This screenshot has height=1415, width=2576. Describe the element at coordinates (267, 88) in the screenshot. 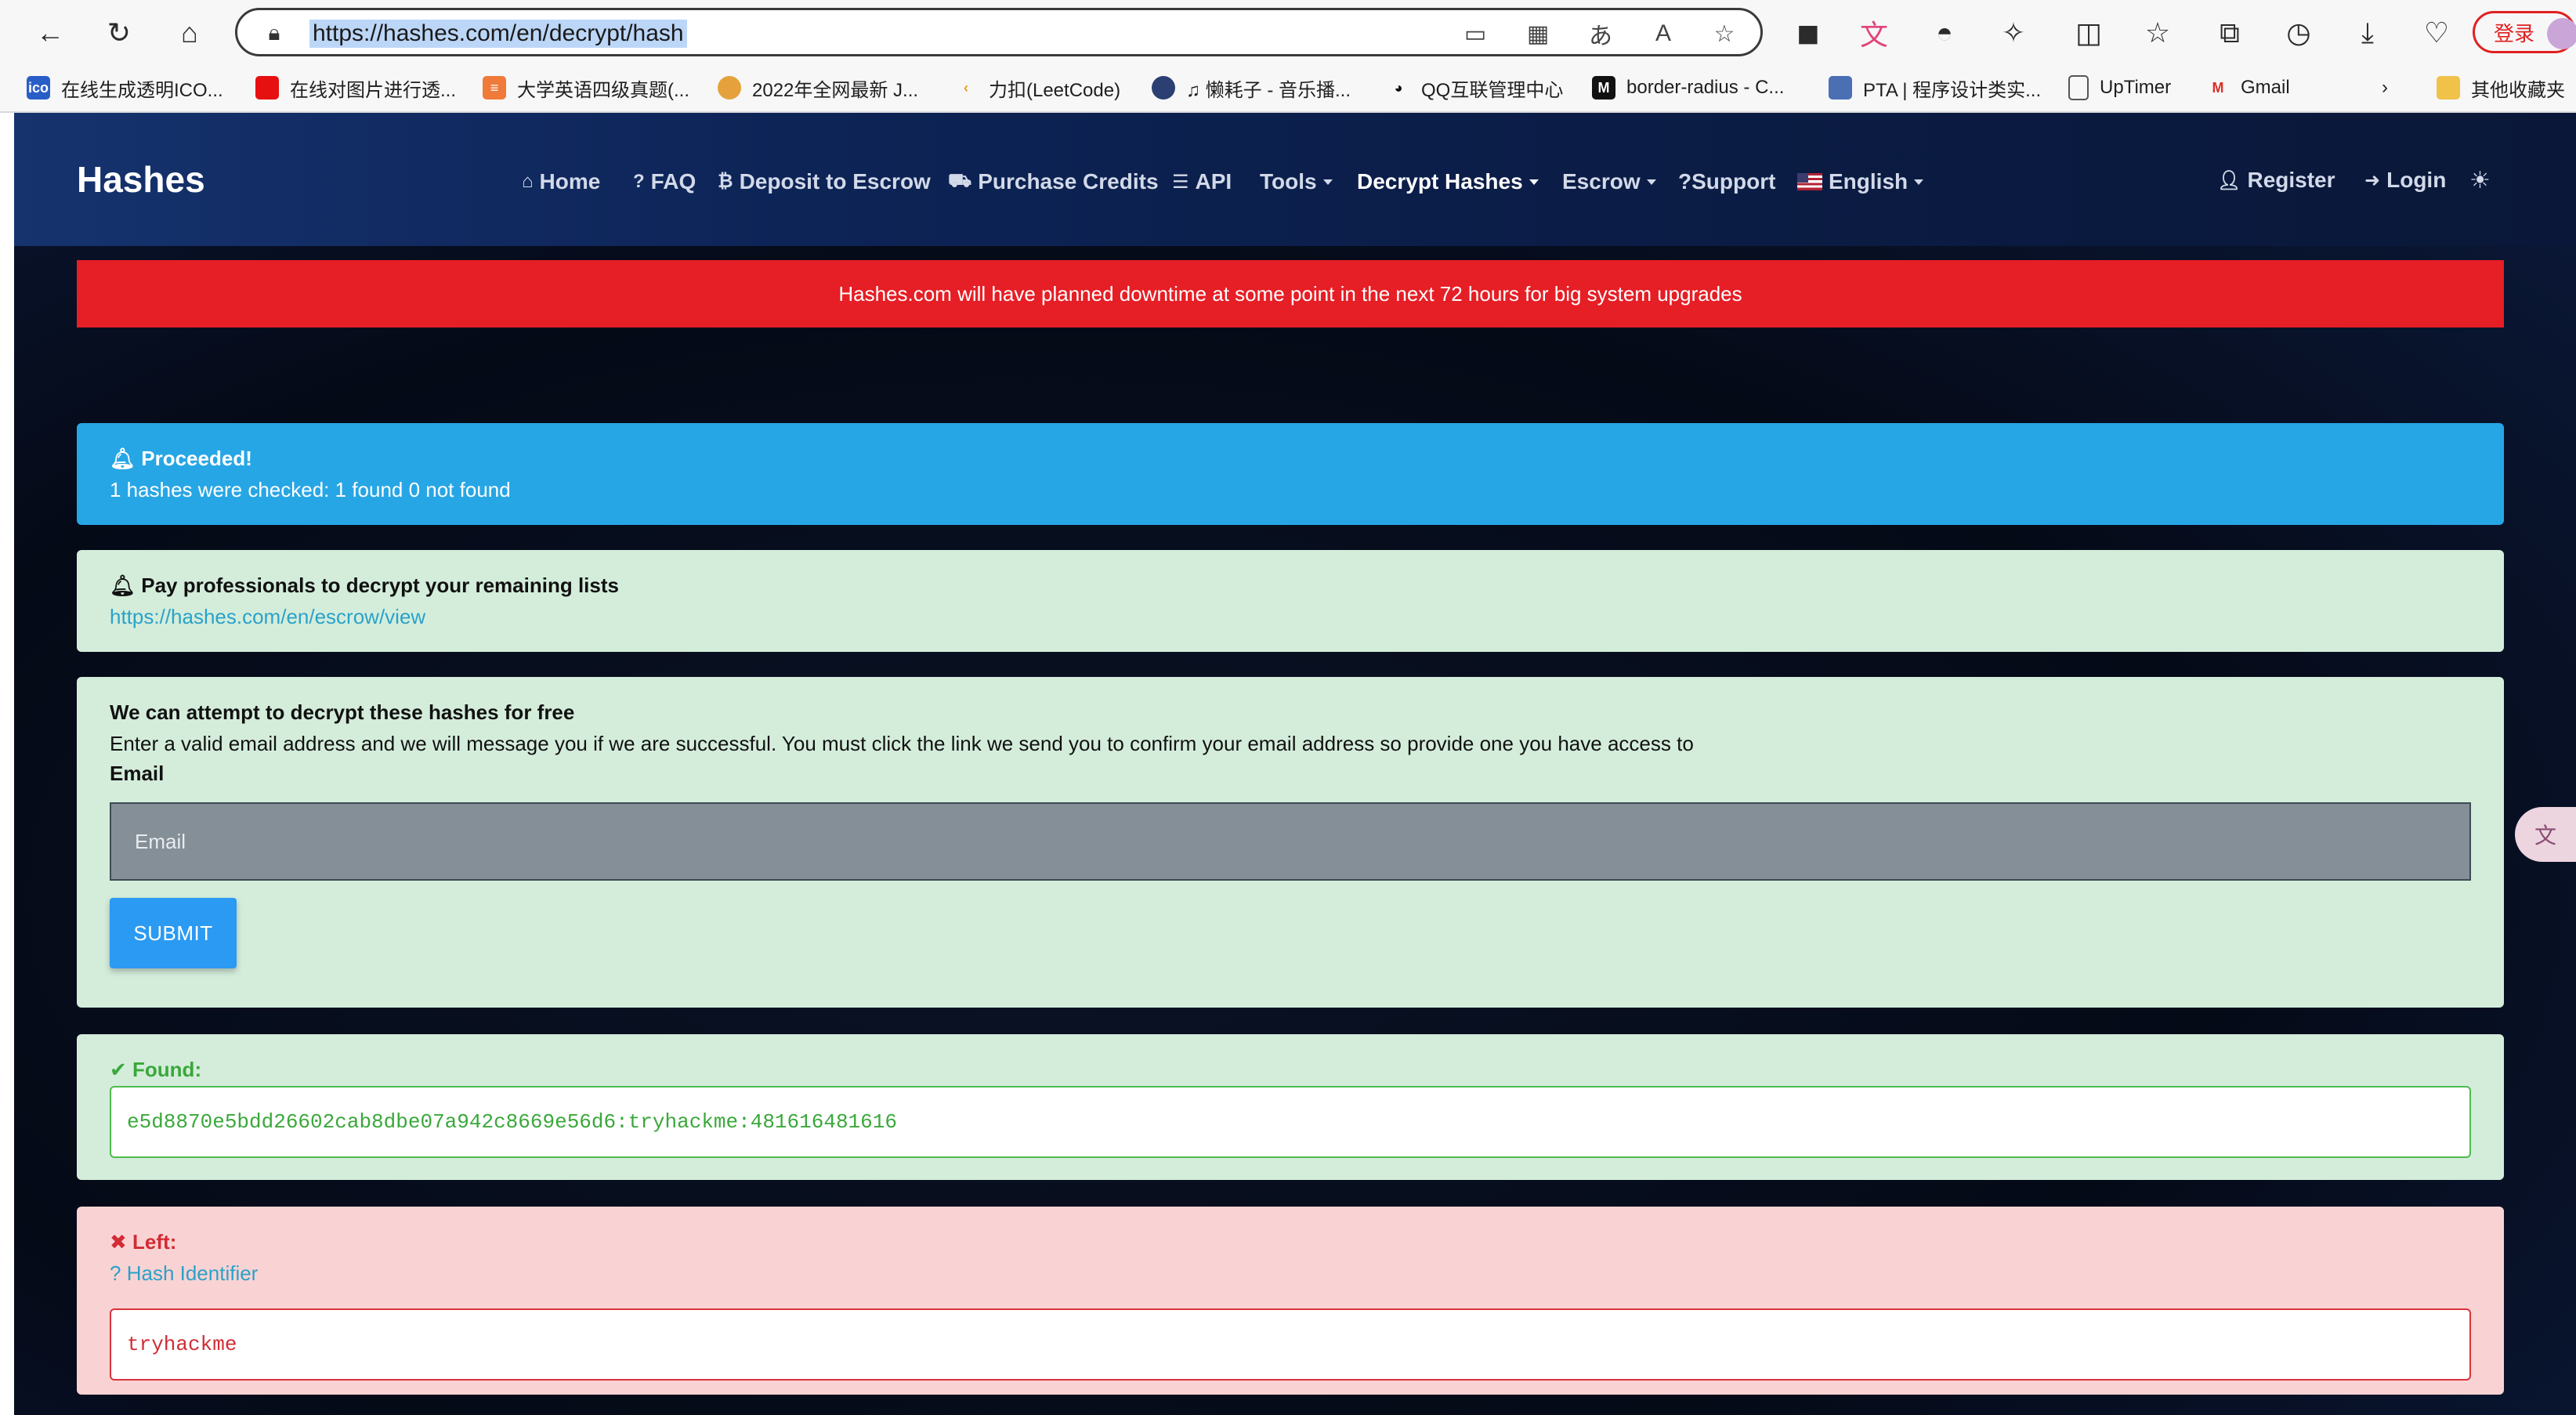

I see `red-square-icon` at that location.